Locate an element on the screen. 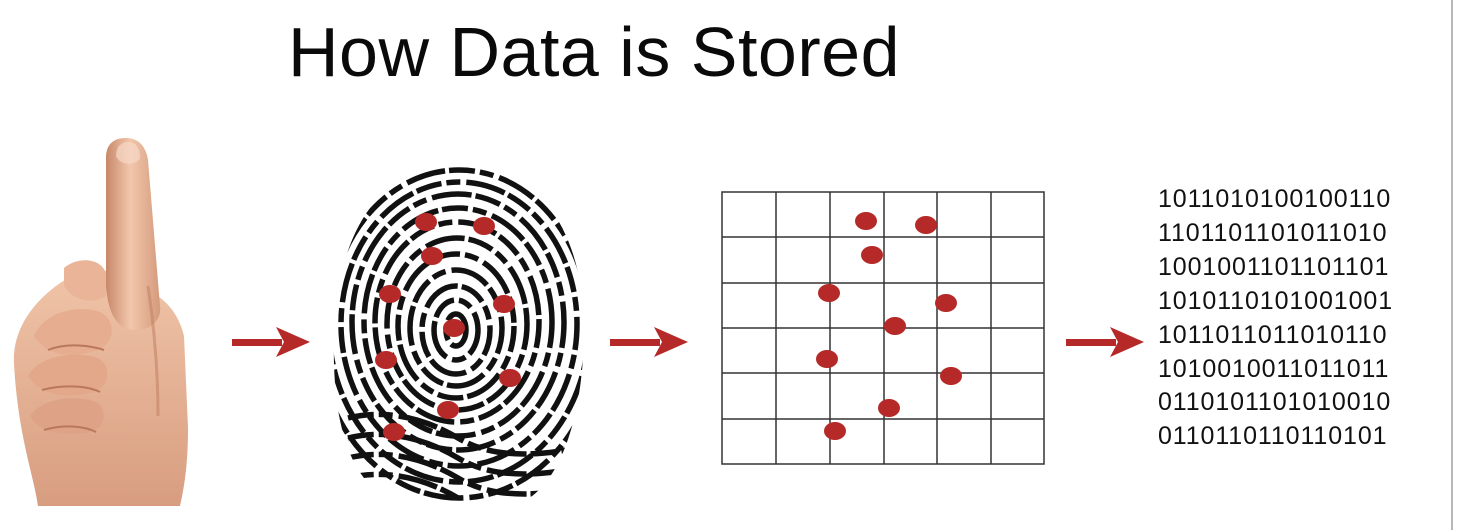 The height and width of the screenshot is (530, 1461). slide-title: How Data is Stored is located at coordinates (594, 52).